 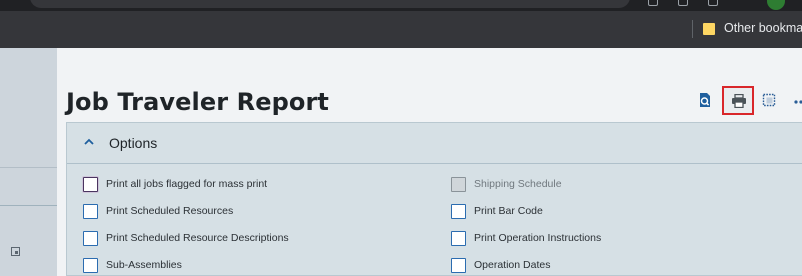 I want to click on more-icon, so click(x=798, y=102).